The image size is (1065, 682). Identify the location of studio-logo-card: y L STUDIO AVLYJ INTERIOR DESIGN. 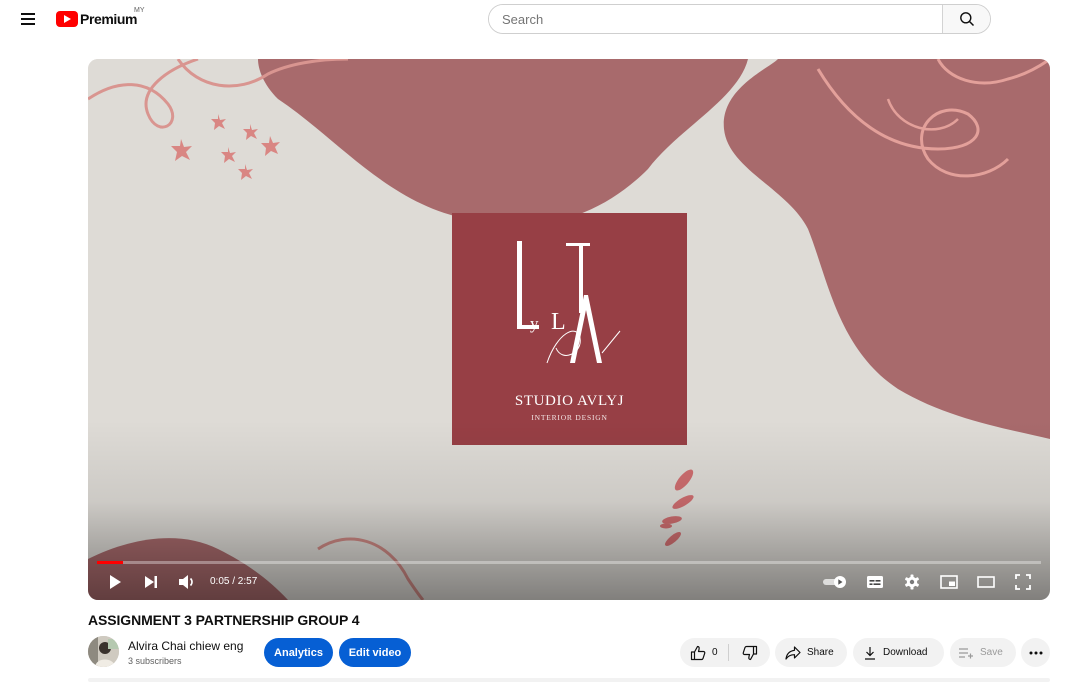
(569, 329).